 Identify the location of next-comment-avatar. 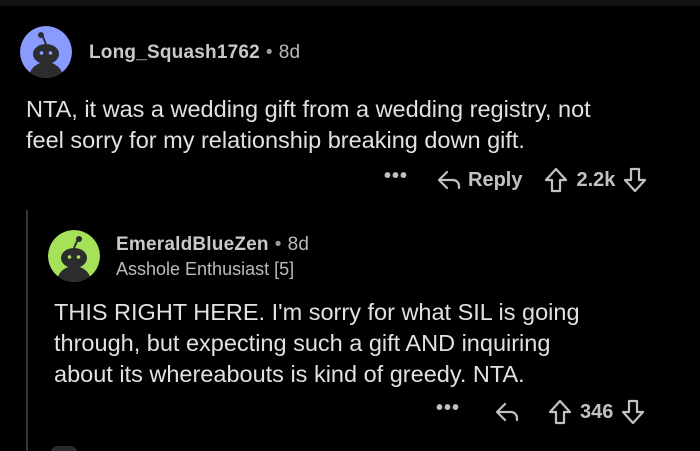
(64, 448).